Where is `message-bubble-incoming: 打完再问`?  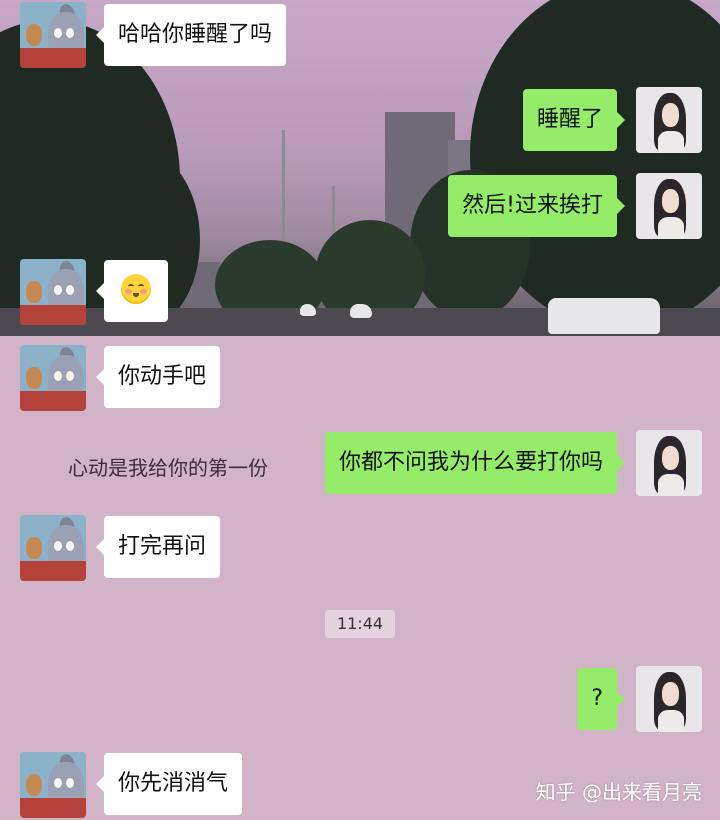 message-bubble-incoming: 打完再问 is located at coordinates (158, 547).